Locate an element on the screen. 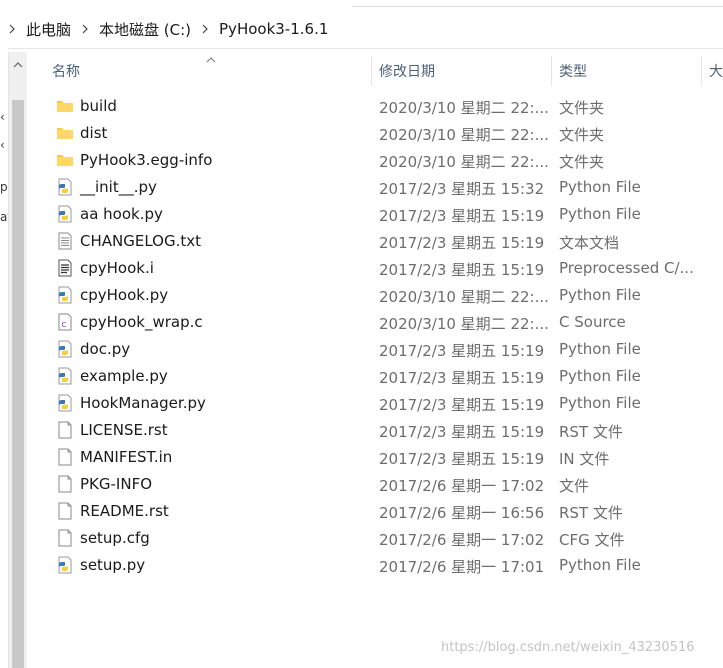 This screenshot has height=668, width=723. file-name: HookManager.py is located at coordinates (143, 403).